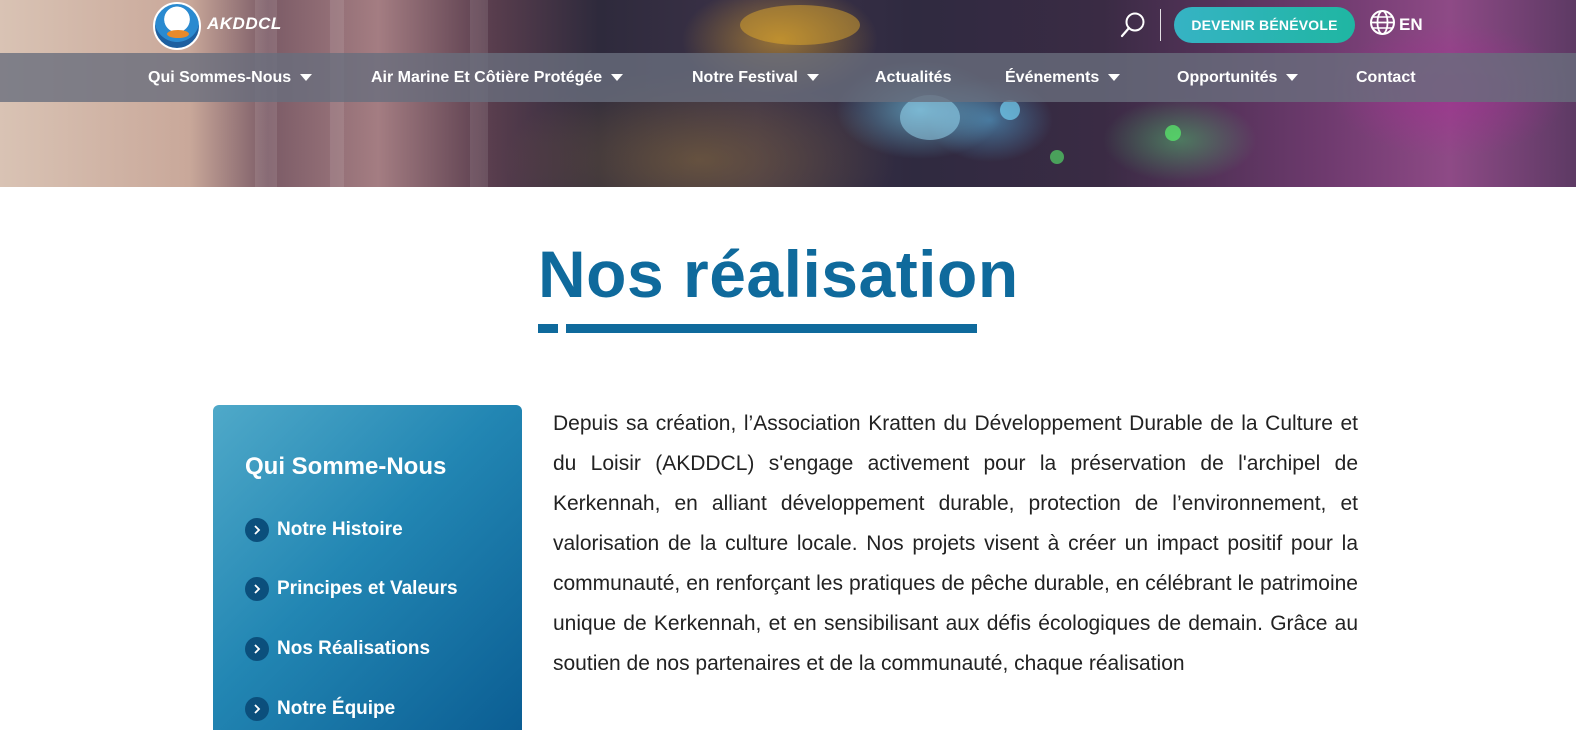 Image resolution: width=1576 pixels, height=730 pixels. I want to click on sidebar-item-notre-equipe: Notre Équipe, so click(320, 709).